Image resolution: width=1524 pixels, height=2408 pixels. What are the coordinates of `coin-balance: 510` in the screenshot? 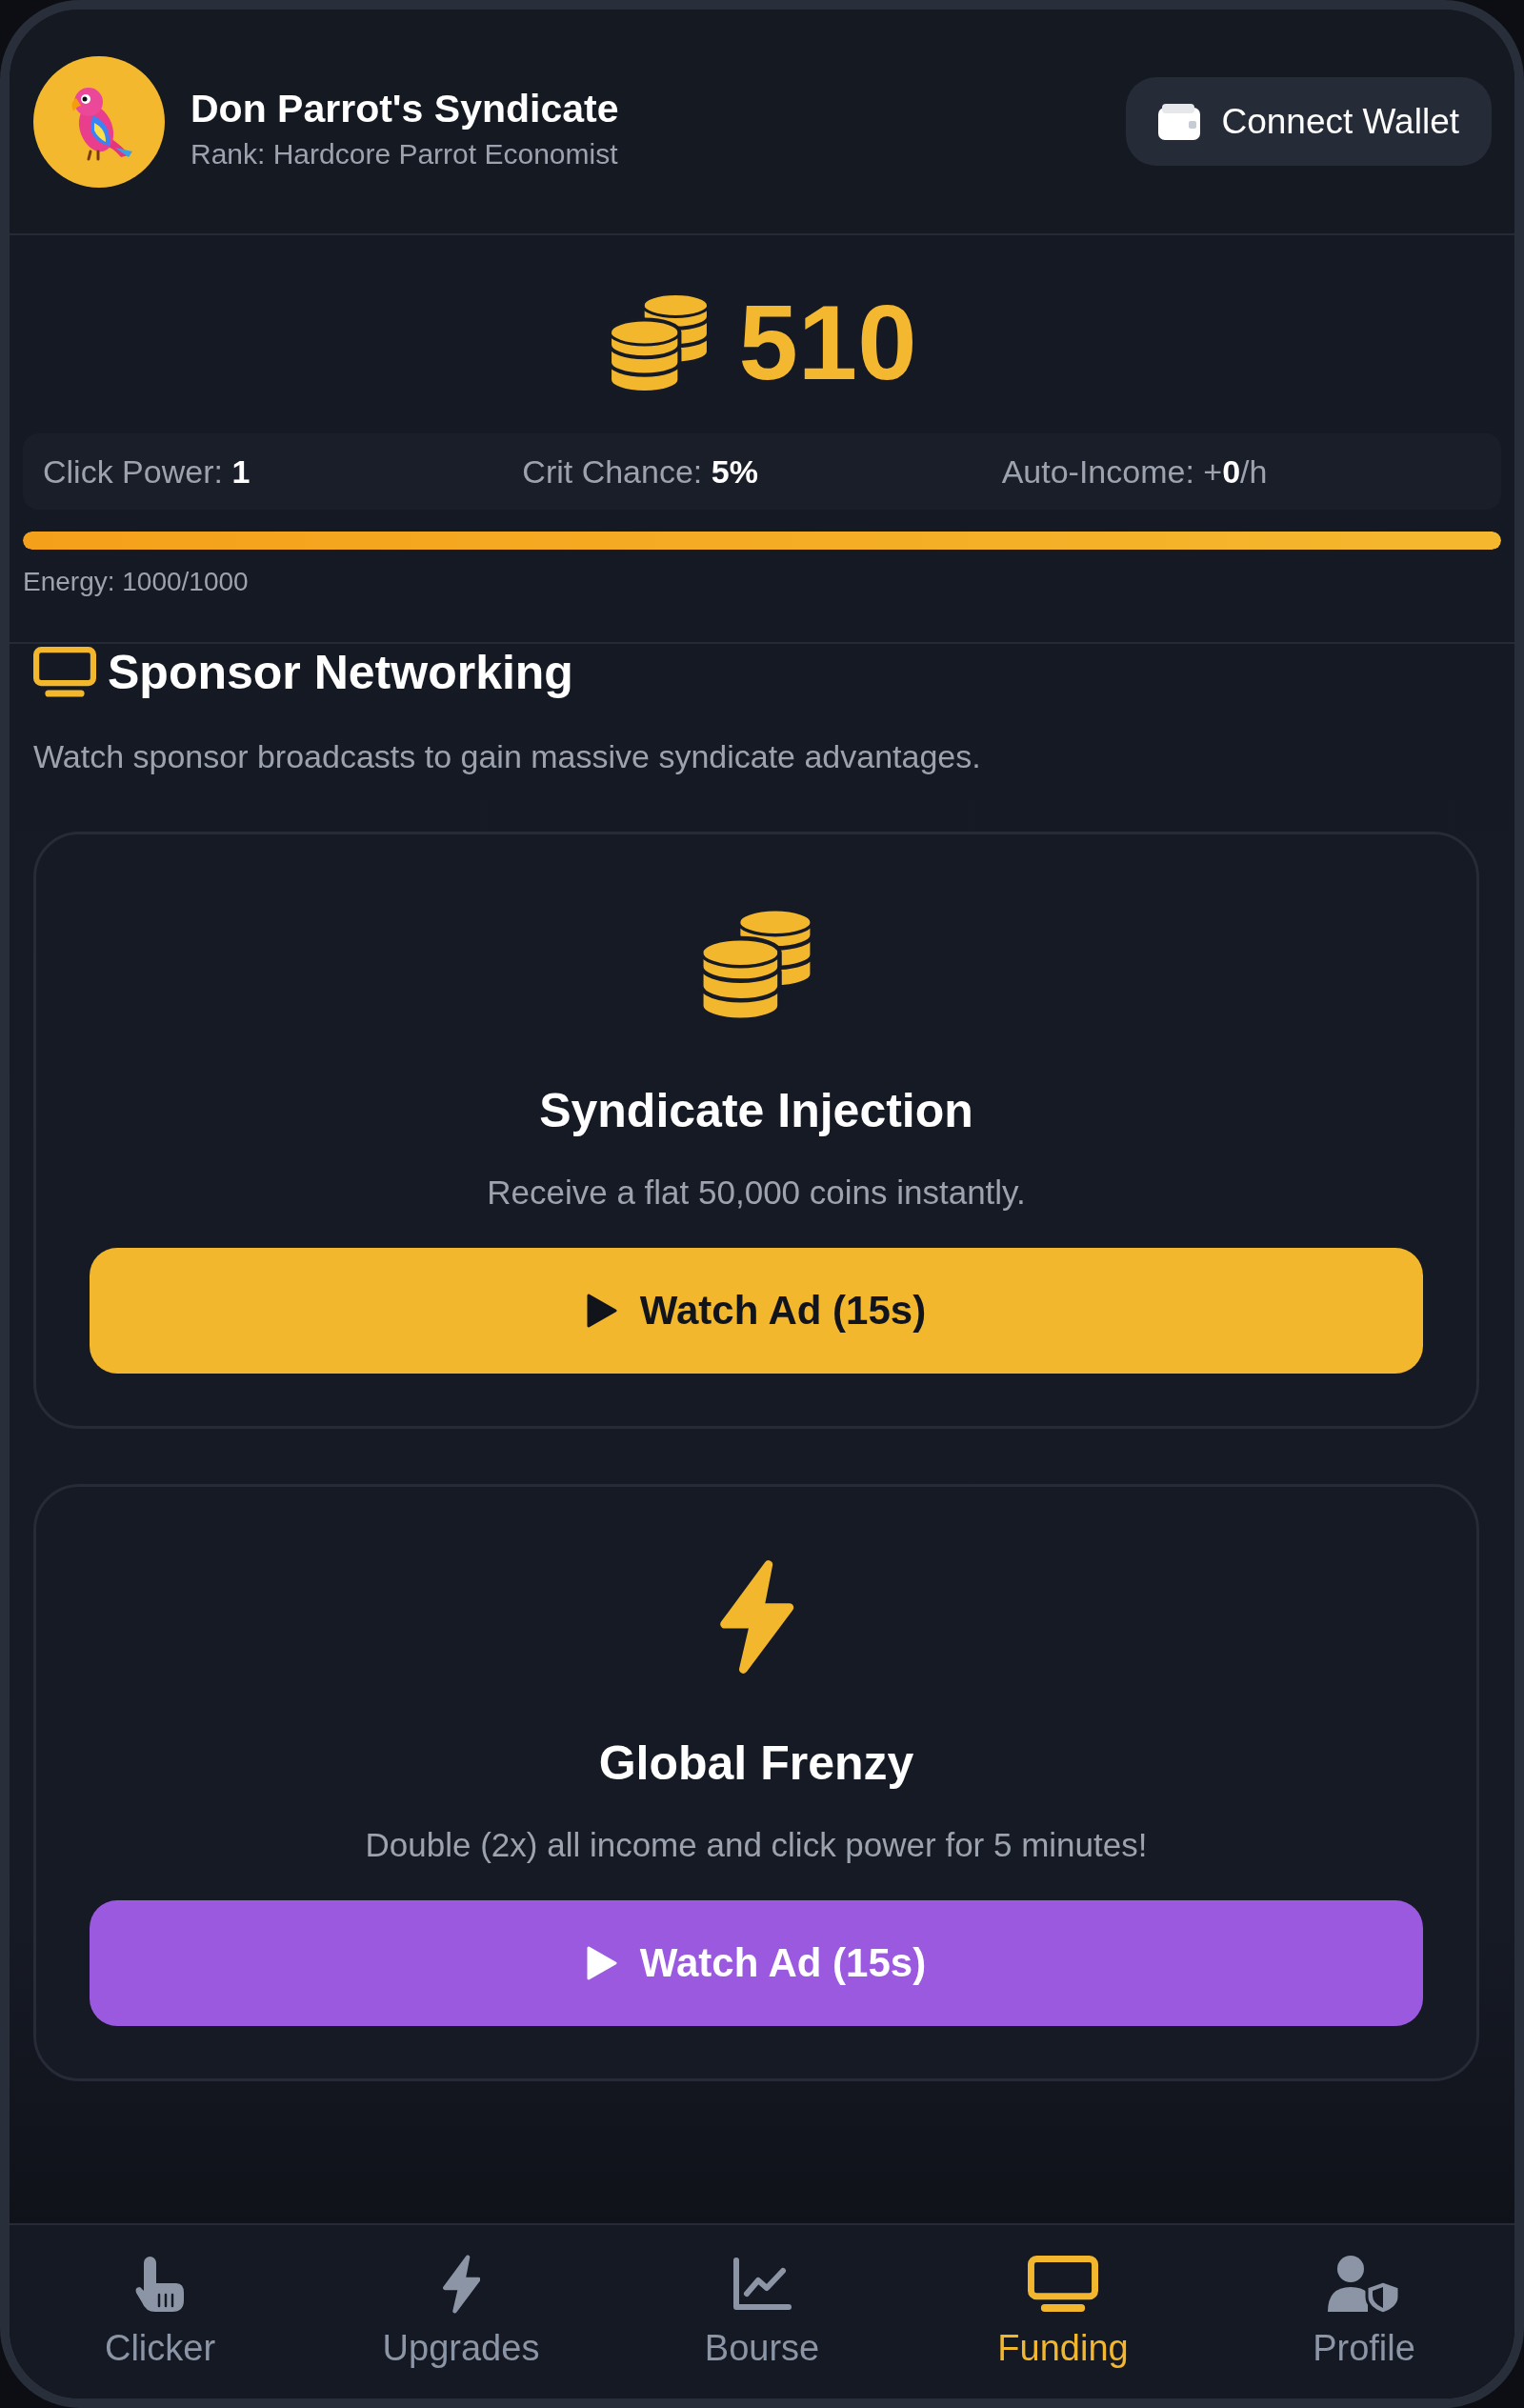 It's located at (827, 343).